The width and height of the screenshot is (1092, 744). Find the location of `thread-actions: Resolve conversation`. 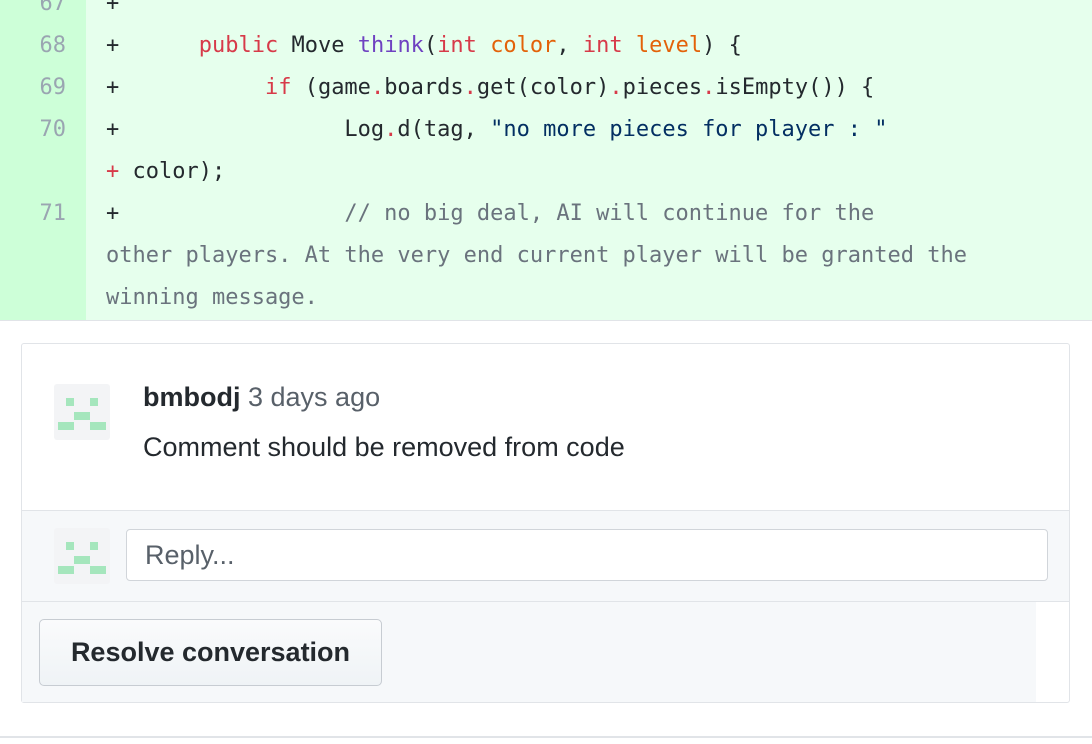

thread-actions: Resolve conversation is located at coordinates (529, 652).